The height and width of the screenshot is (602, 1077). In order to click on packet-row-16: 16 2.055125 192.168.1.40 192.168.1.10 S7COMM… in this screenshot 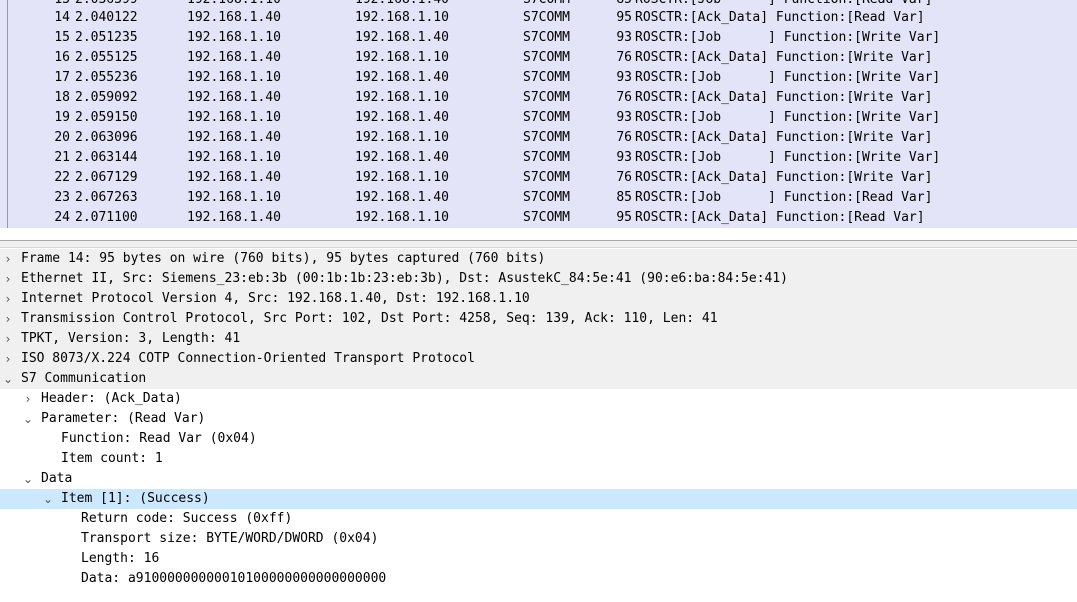, I will do `click(538, 58)`.